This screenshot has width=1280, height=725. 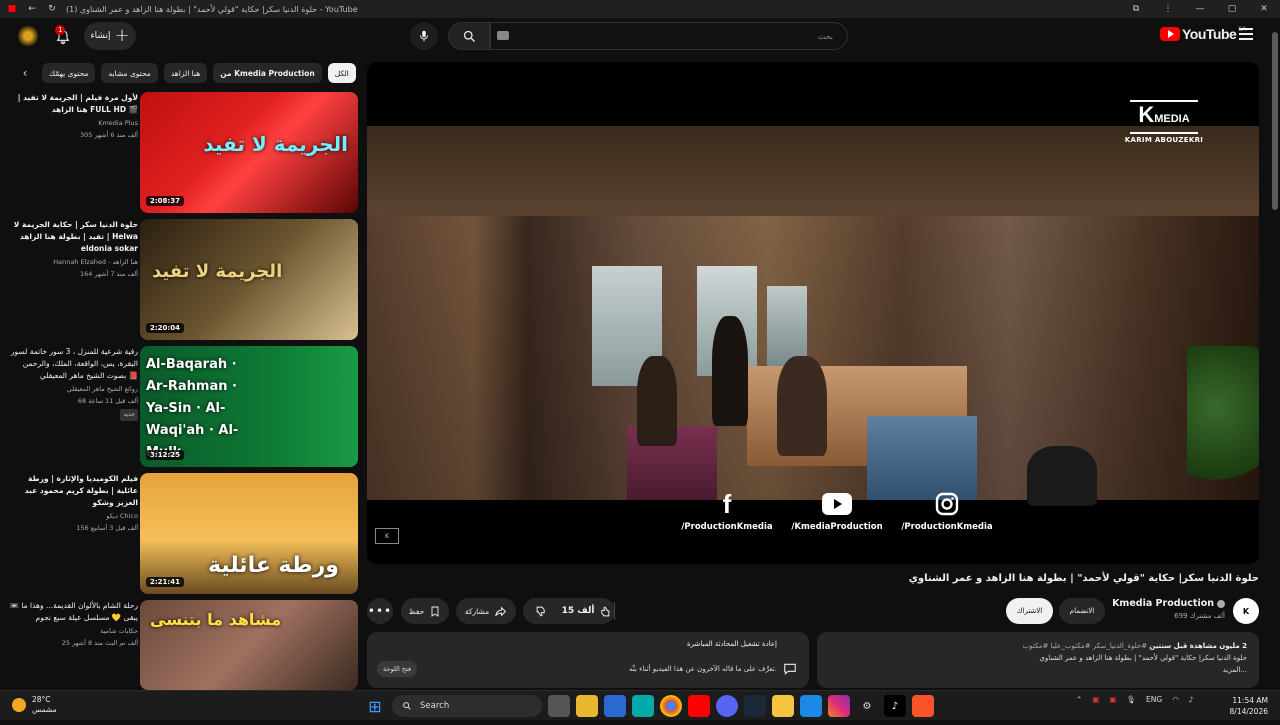 I want to click on video-thumbnail: مشاهد ما بتنسى, so click(x=249, y=645).